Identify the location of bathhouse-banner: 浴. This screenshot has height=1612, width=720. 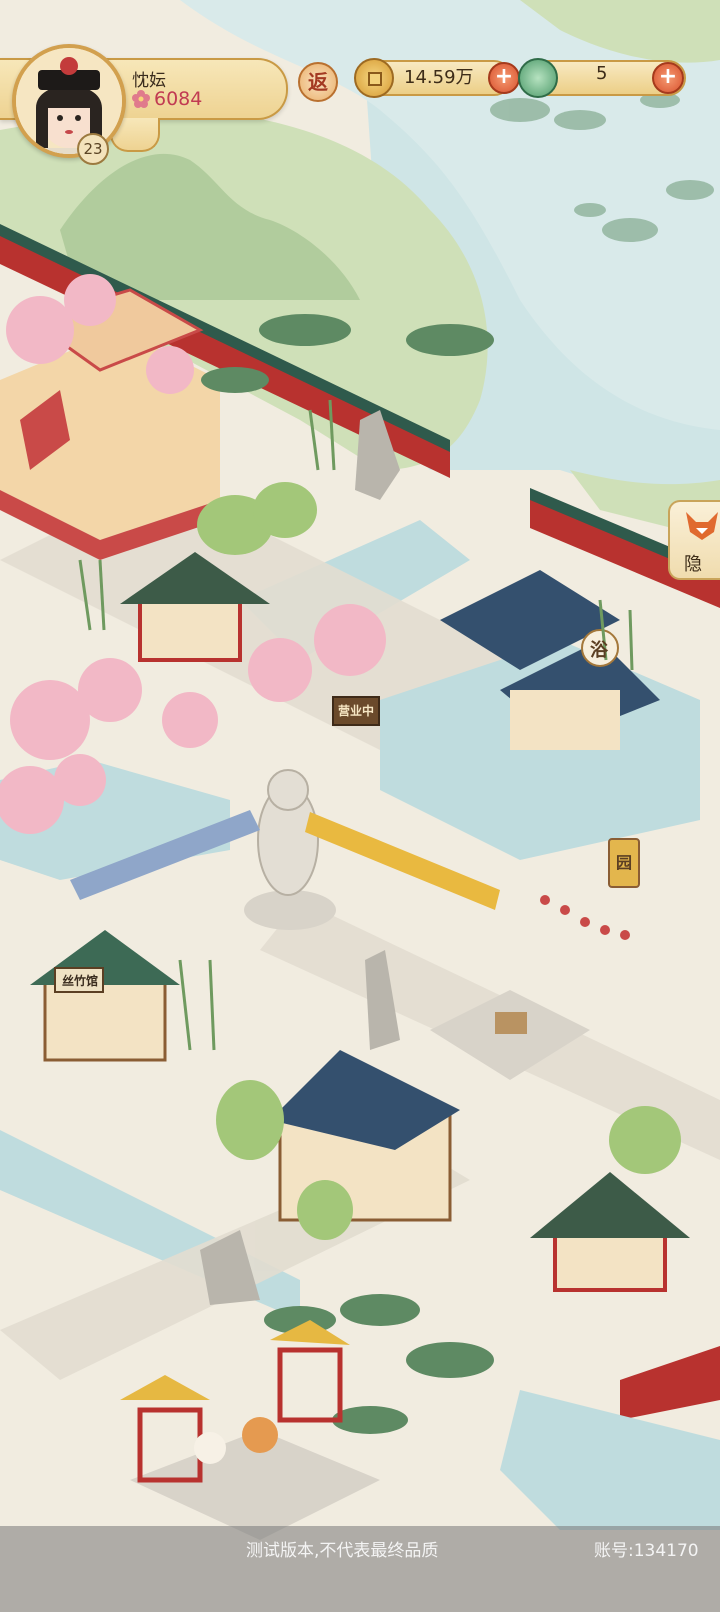
(599, 649).